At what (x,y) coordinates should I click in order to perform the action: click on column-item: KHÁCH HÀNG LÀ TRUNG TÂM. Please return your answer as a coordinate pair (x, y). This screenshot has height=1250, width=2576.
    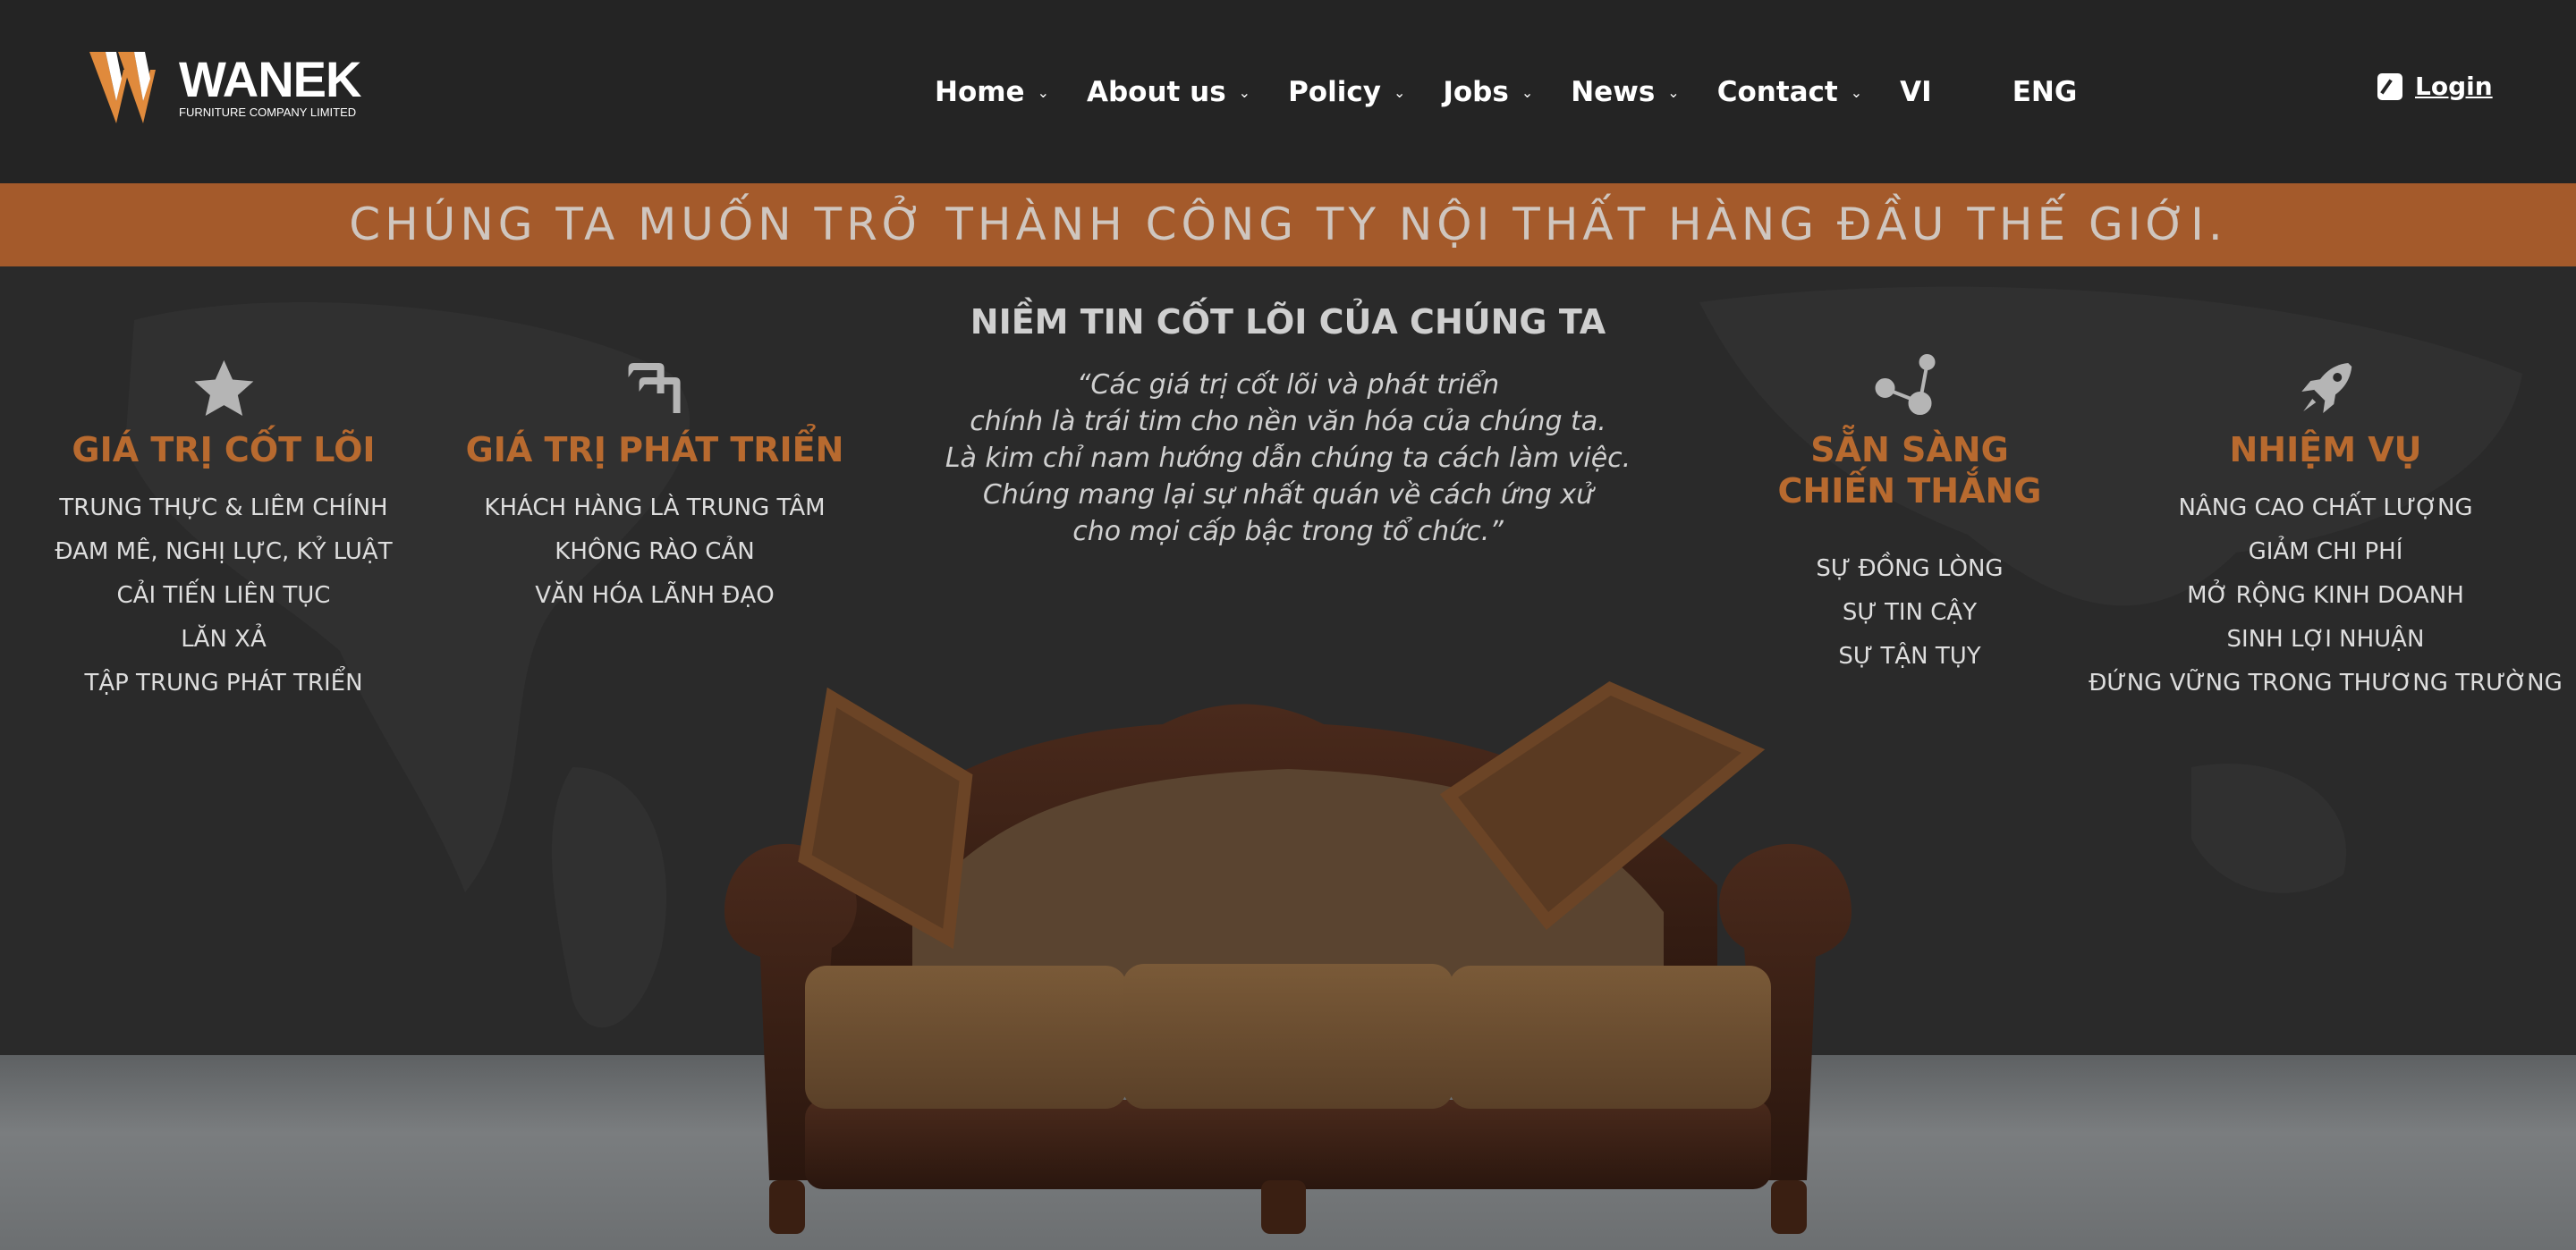
    Looking at the image, I should click on (655, 508).